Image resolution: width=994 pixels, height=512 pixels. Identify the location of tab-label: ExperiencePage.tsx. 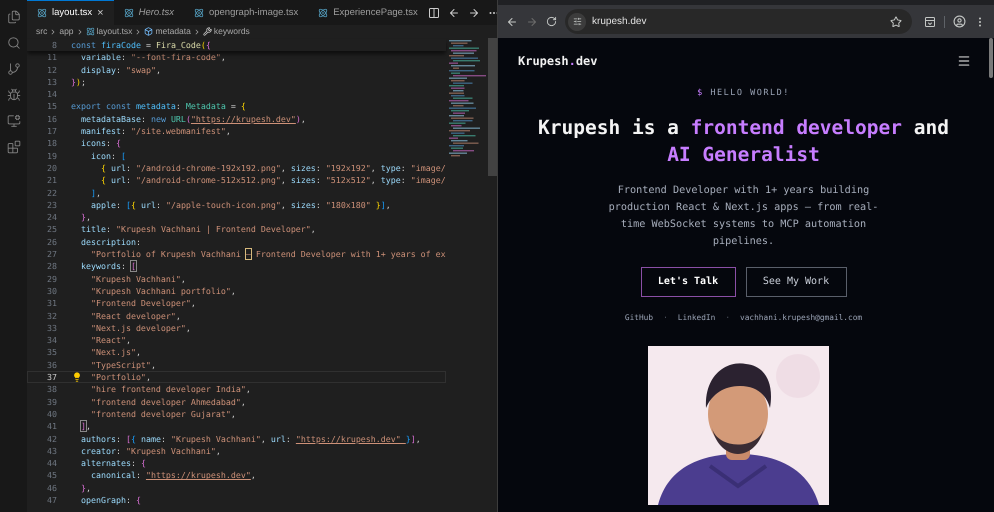
(375, 13).